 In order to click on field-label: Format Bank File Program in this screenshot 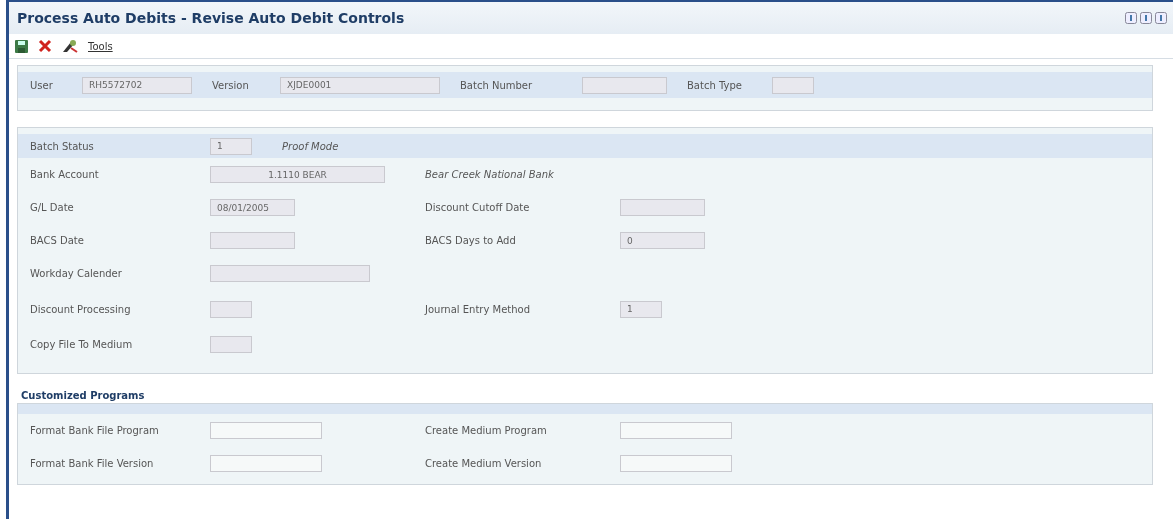, I will do `click(95, 430)`.